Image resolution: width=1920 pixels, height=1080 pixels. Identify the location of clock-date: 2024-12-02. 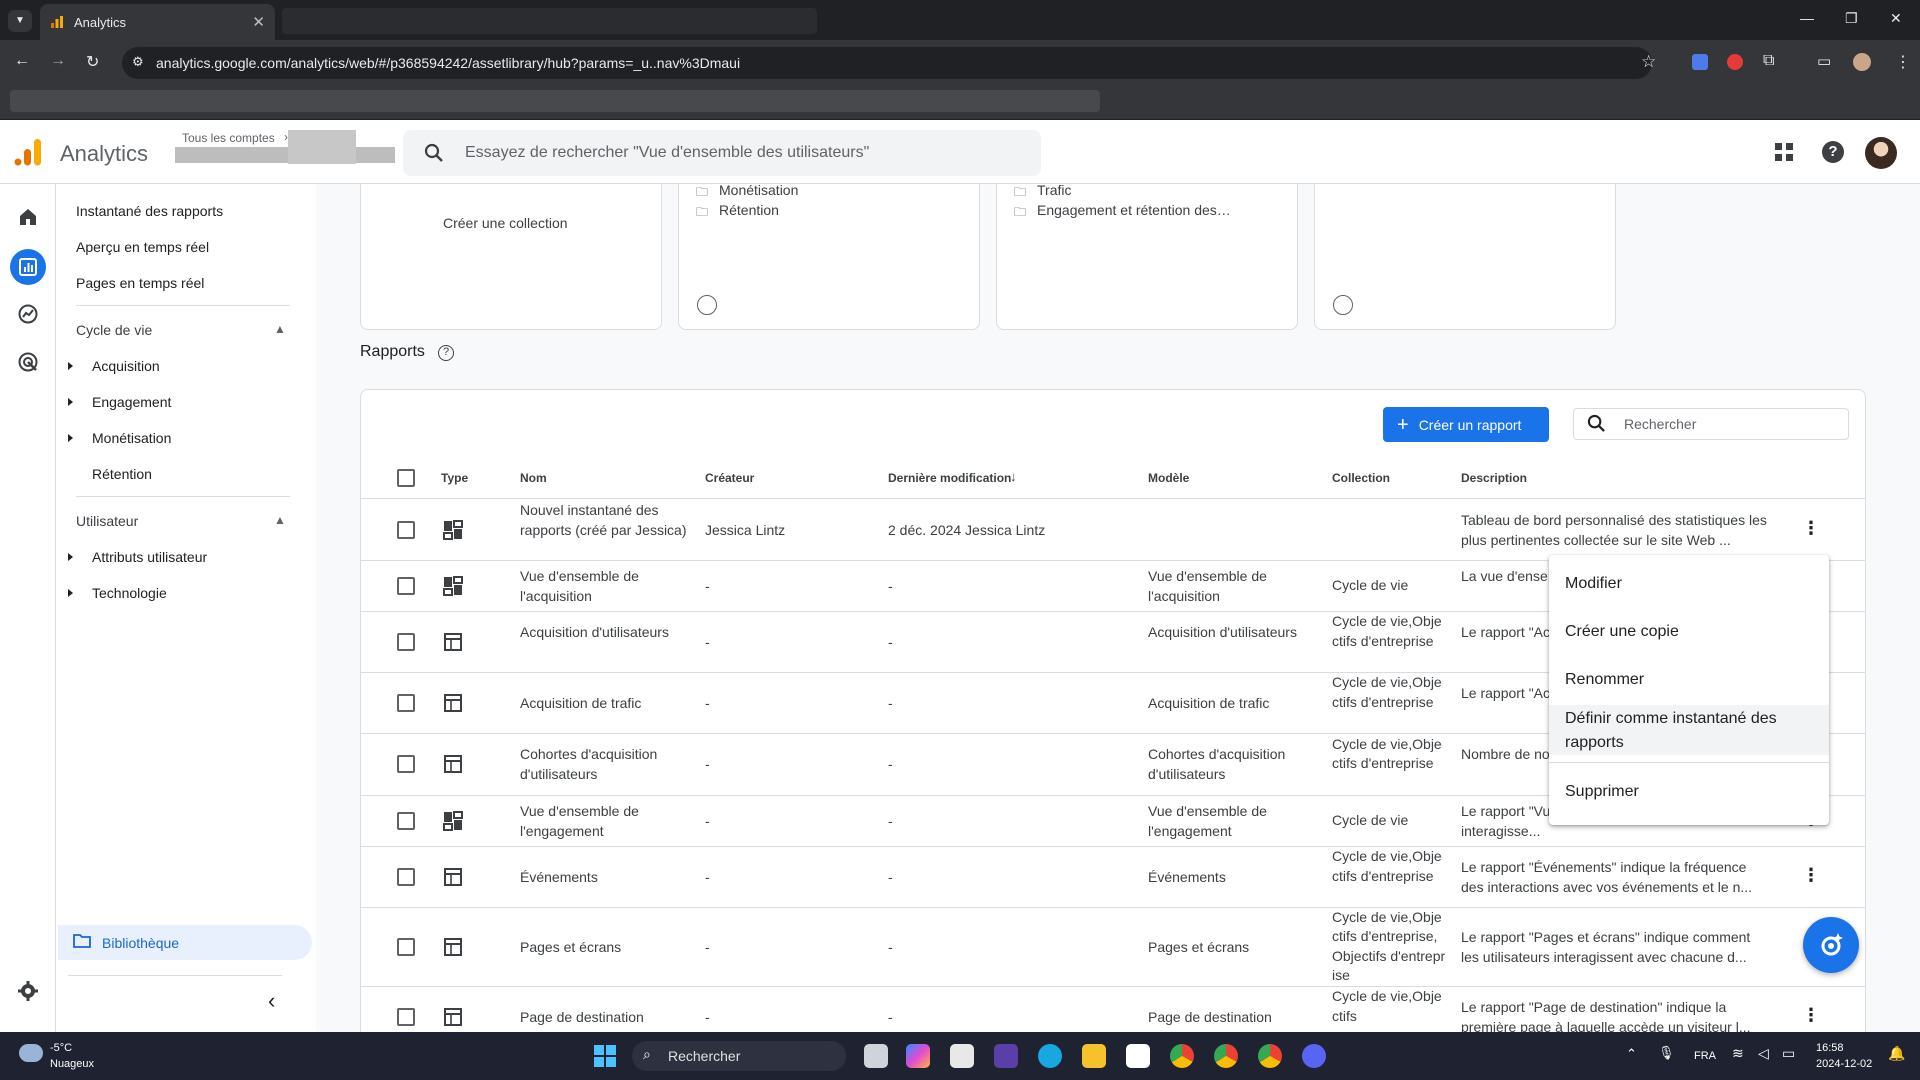
(1844, 1064).